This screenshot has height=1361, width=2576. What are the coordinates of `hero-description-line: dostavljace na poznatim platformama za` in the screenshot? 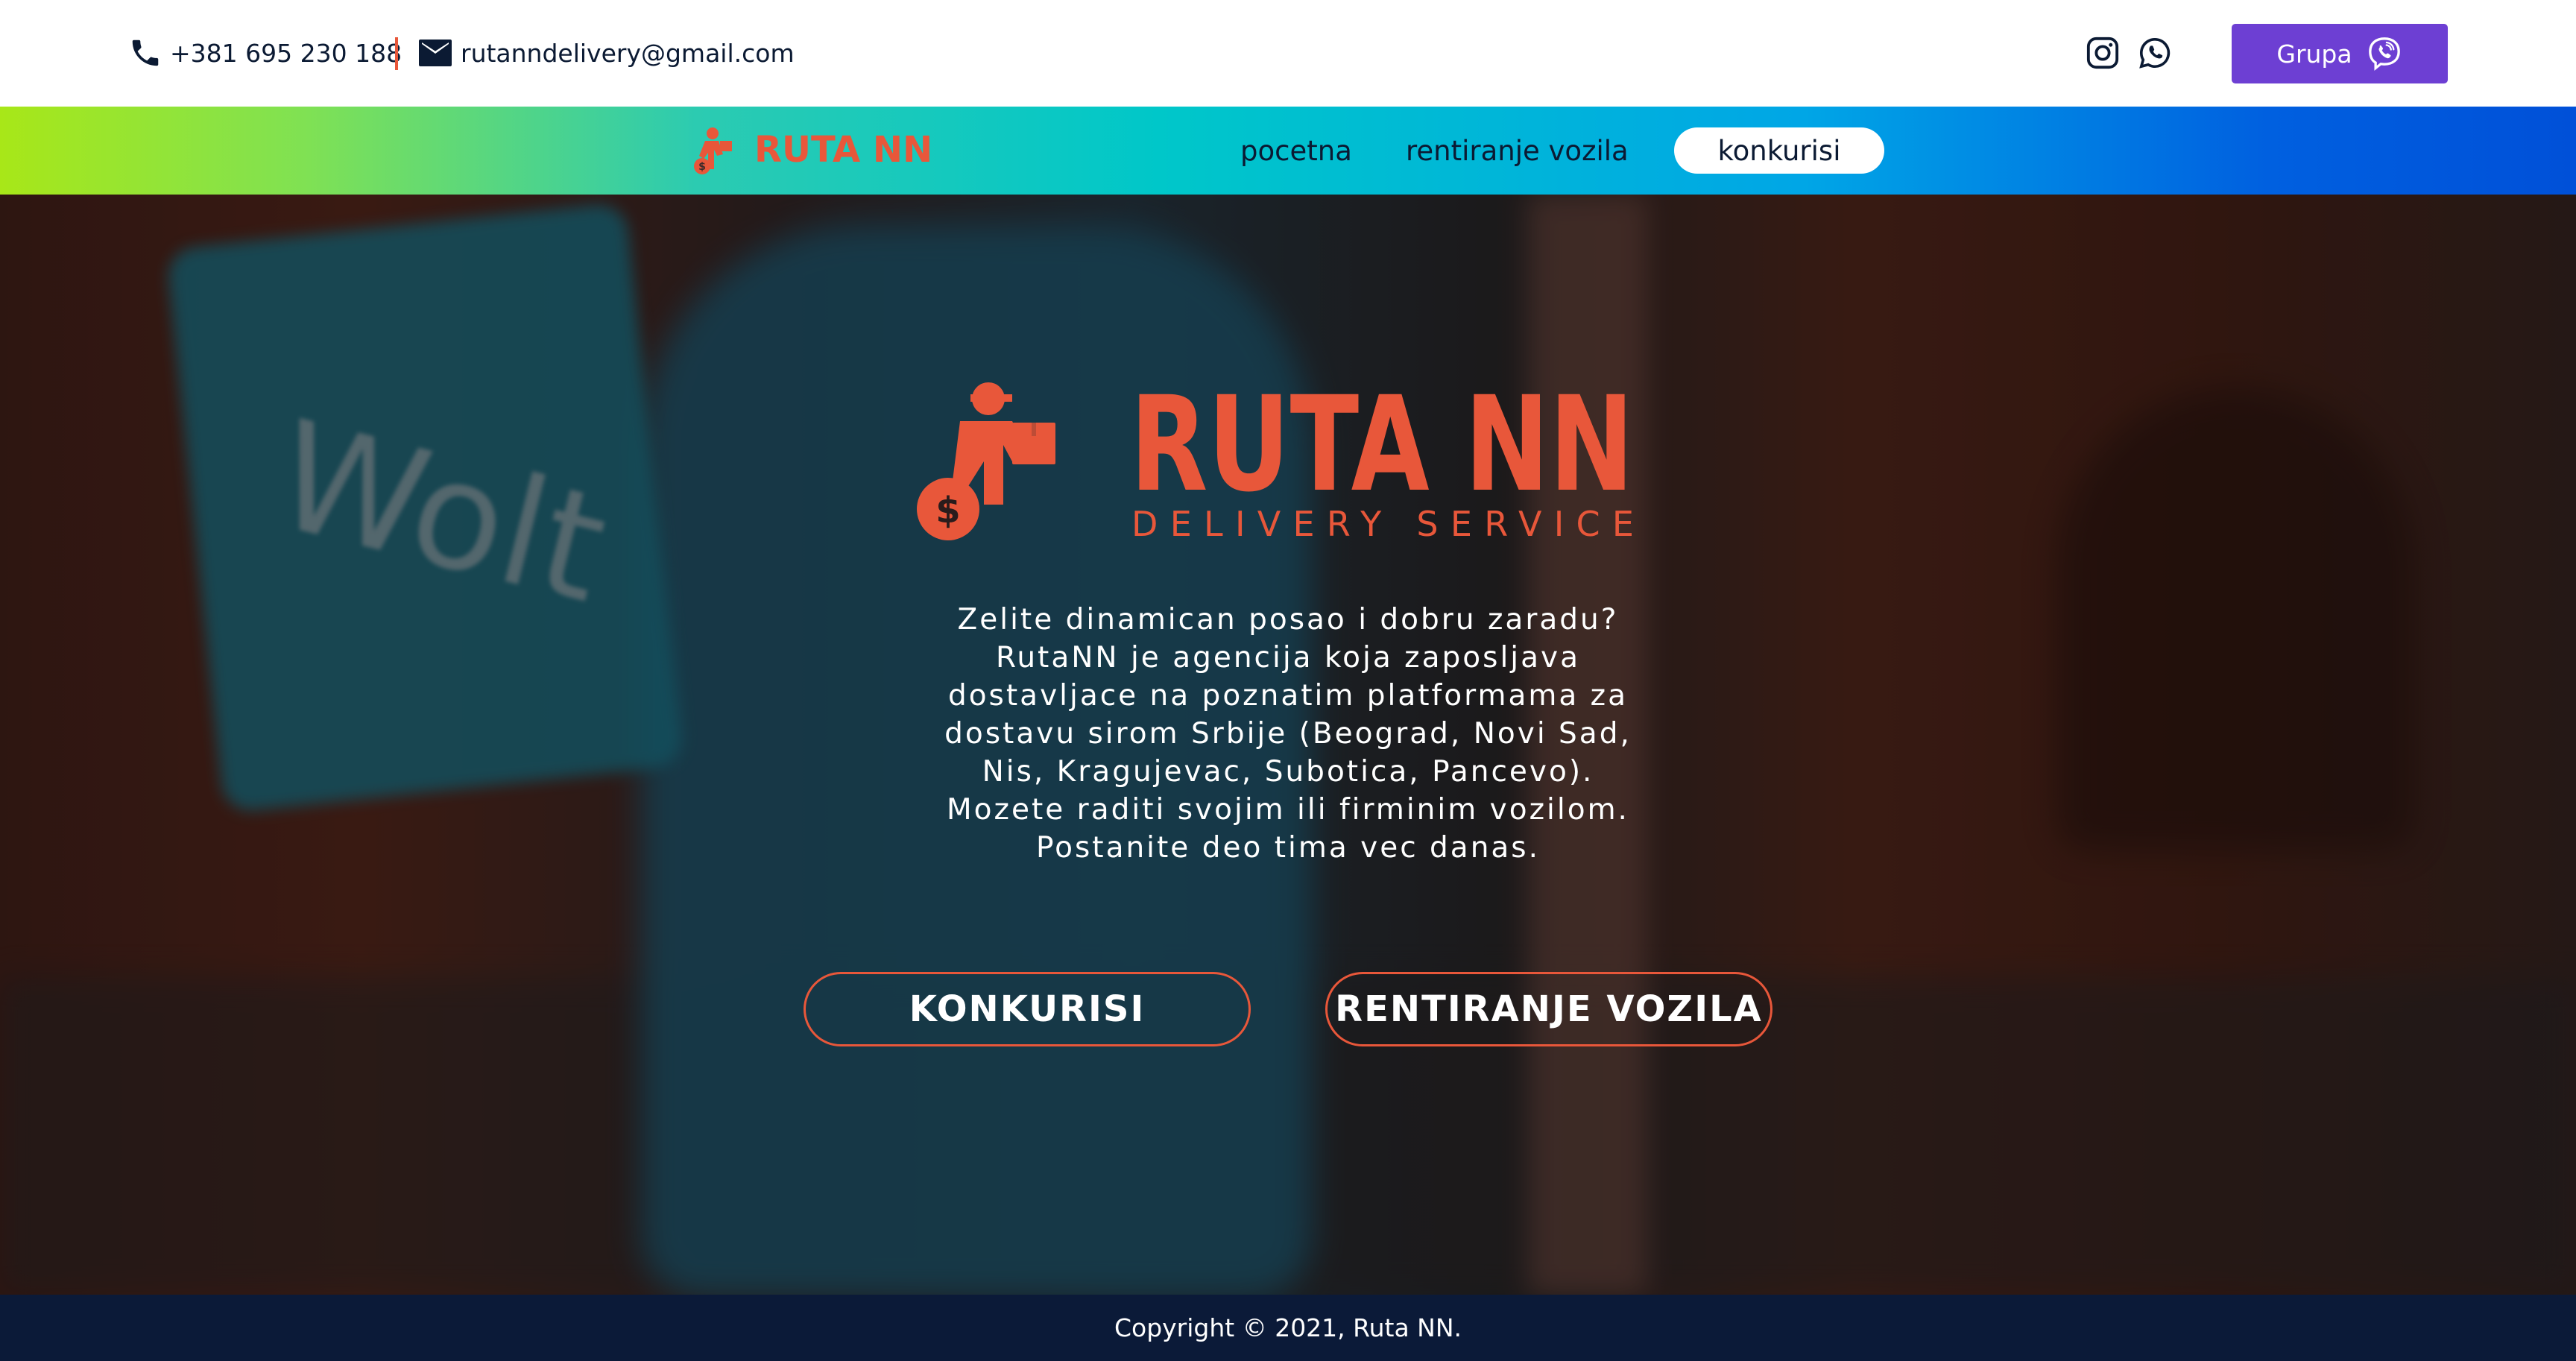 It's located at (1288, 696).